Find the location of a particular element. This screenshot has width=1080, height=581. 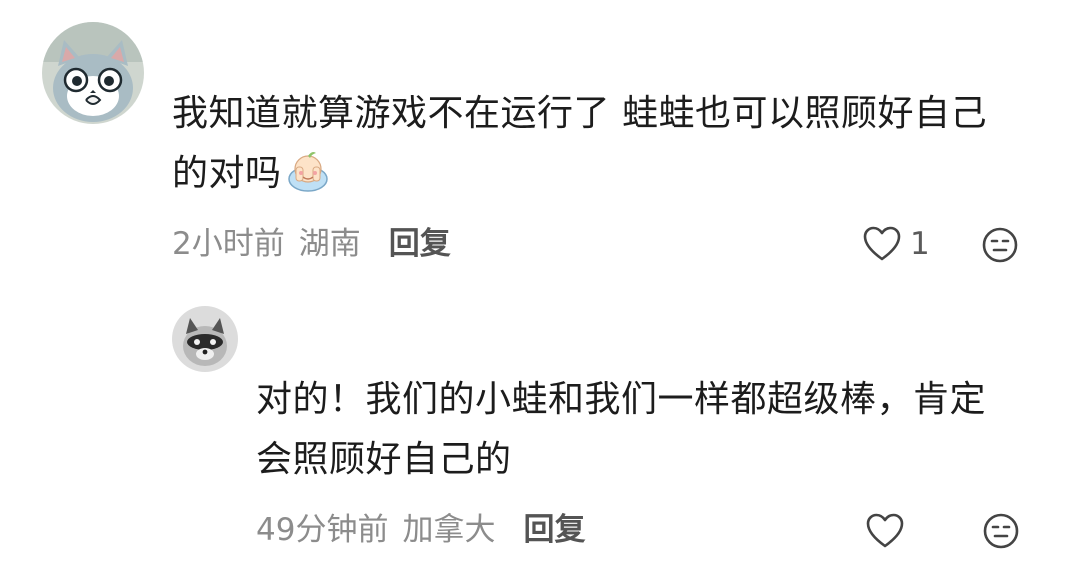

raccoon-avatar-icon is located at coordinates (205, 339).